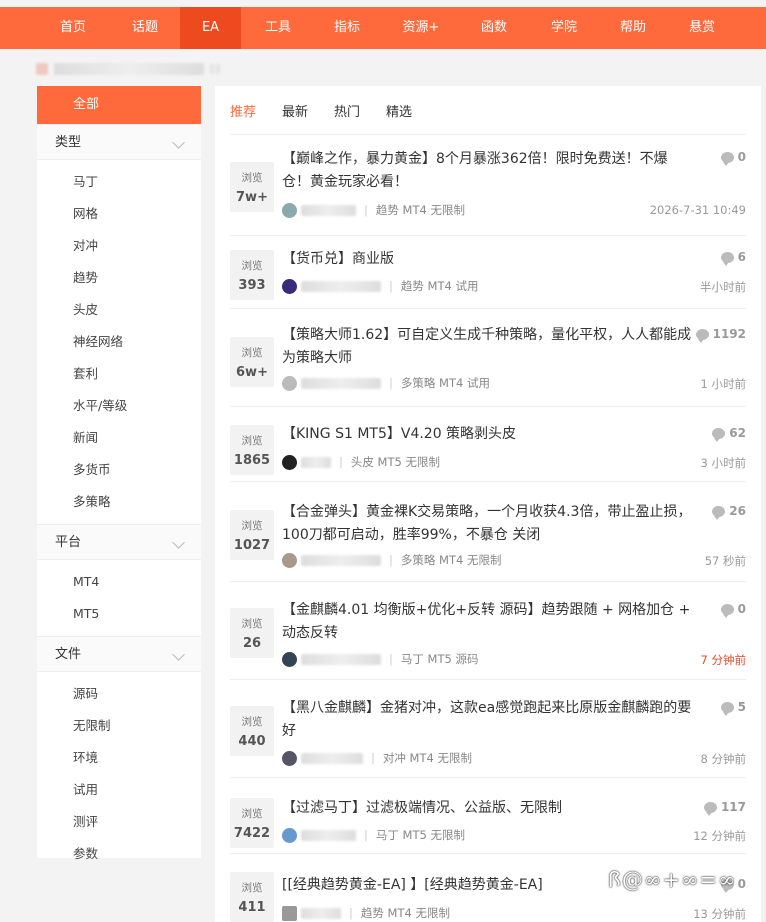 The image size is (766, 922). What do you see at coordinates (278, 28) in the screenshot?
I see `nav-tools: 工具` at bounding box center [278, 28].